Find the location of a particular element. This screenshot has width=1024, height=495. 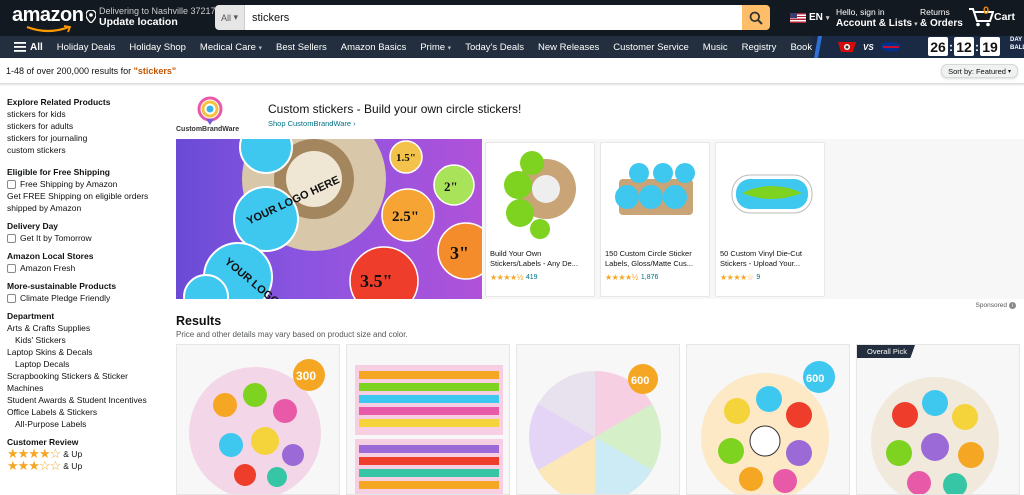

nav-medical-care: Medical Care ▾ is located at coordinates (231, 47).